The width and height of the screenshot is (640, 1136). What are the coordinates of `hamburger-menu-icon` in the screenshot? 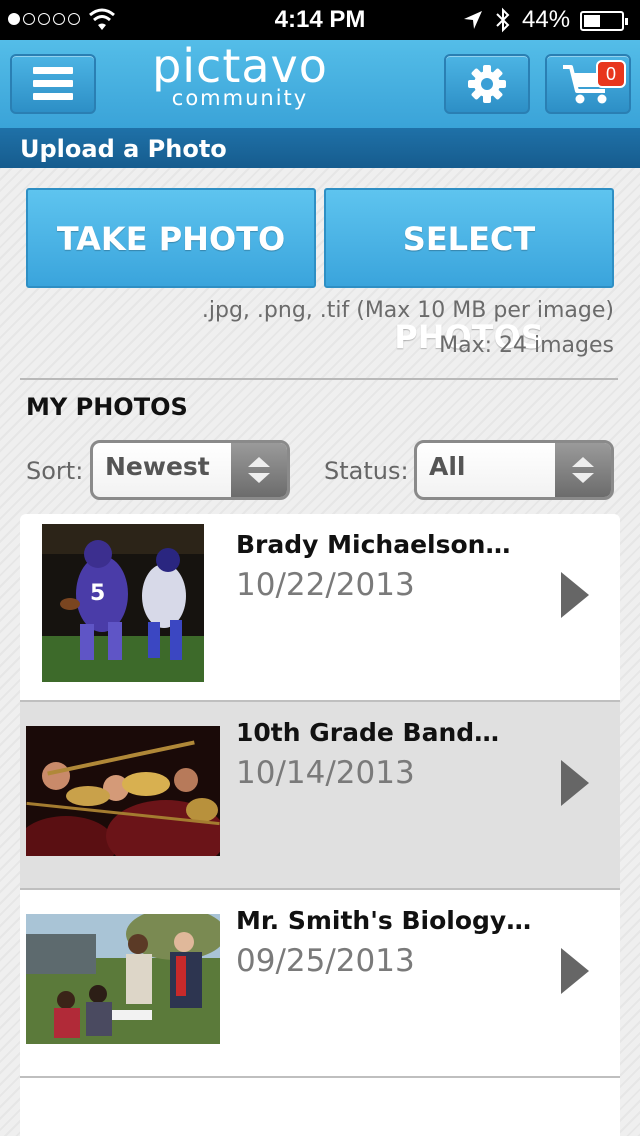 It's located at (53, 83).